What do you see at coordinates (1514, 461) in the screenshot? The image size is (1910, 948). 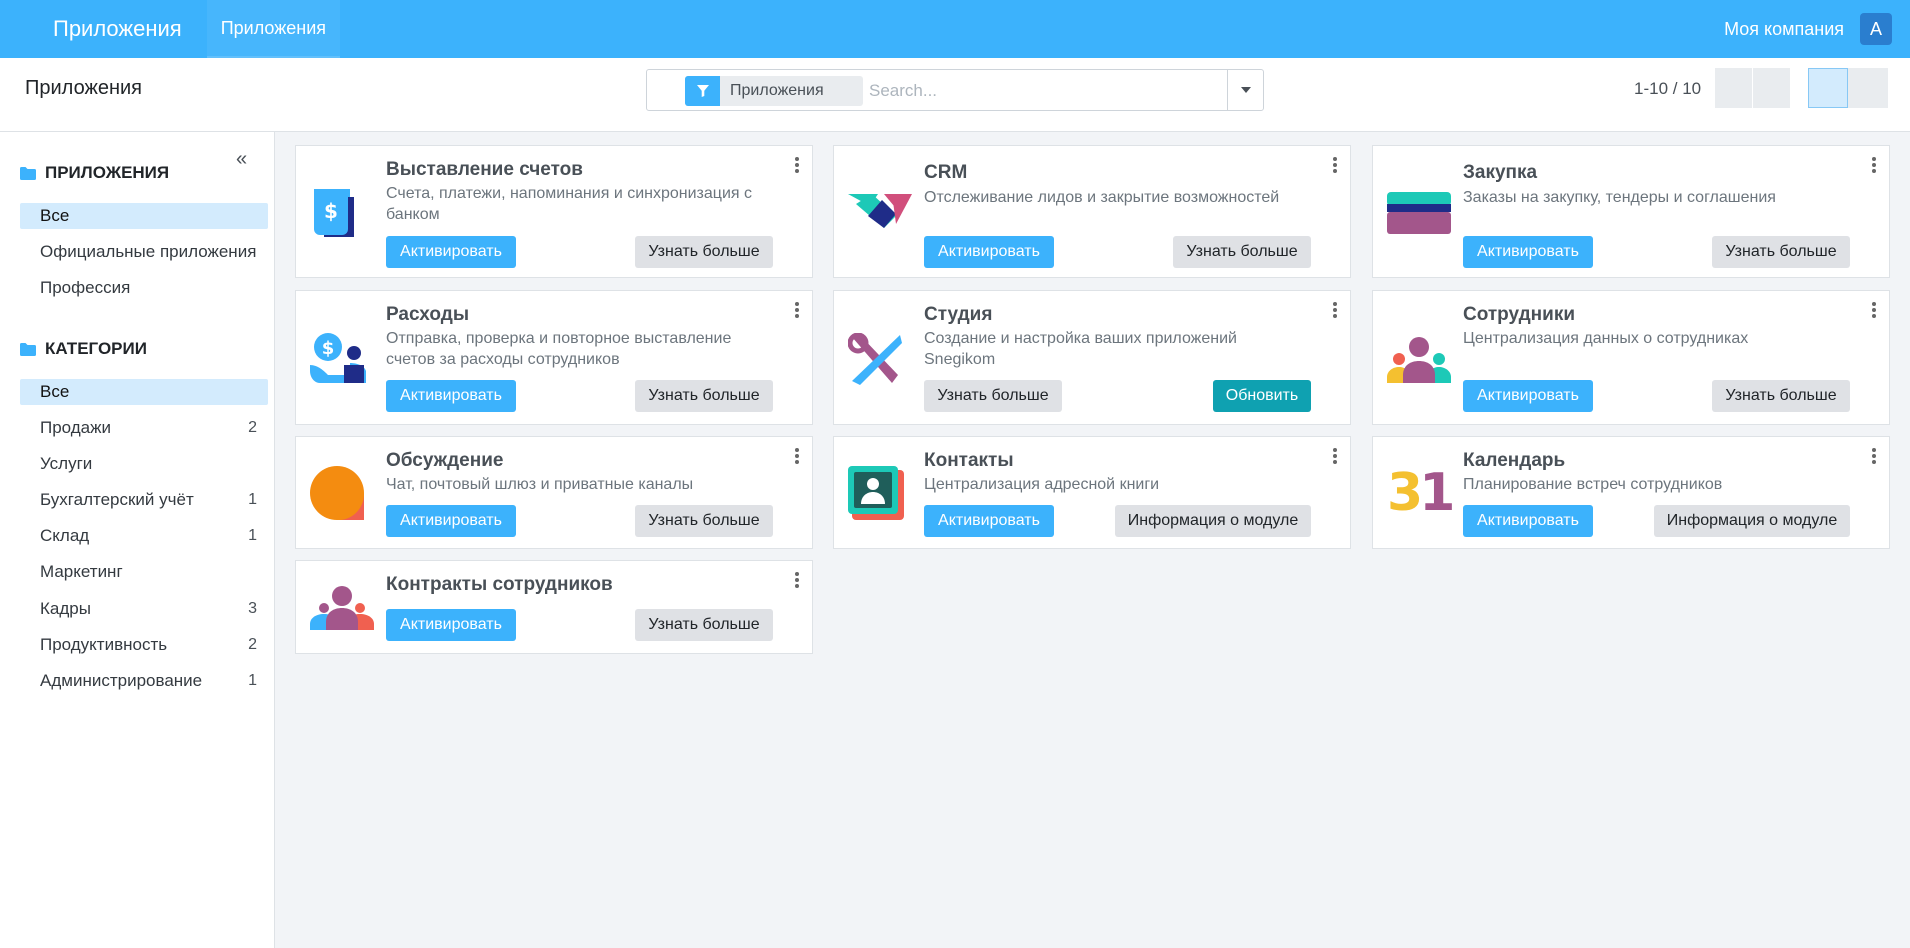 I see `card-title: Календарь` at bounding box center [1514, 461].